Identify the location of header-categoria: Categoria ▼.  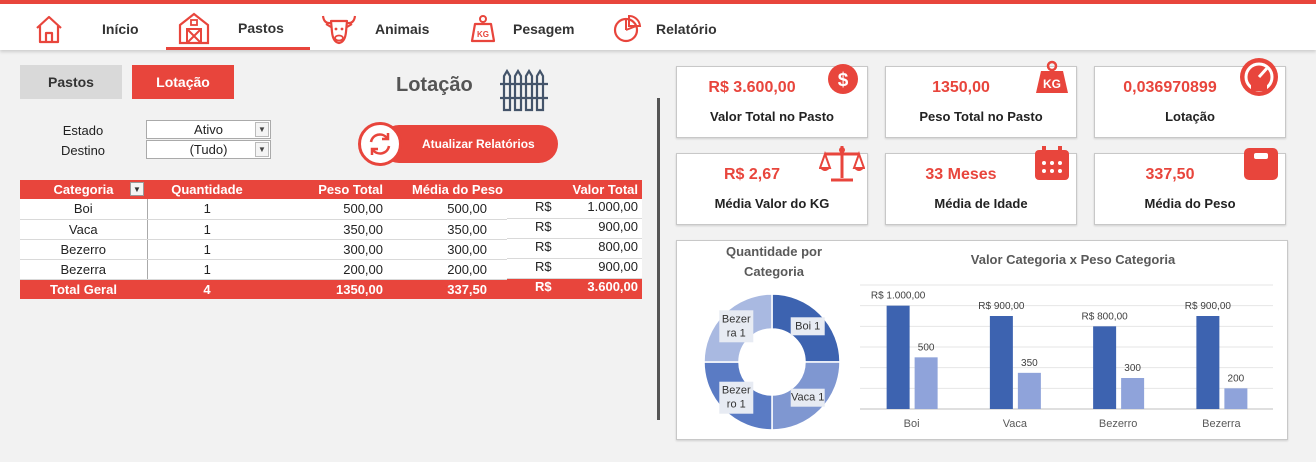
(83, 189).